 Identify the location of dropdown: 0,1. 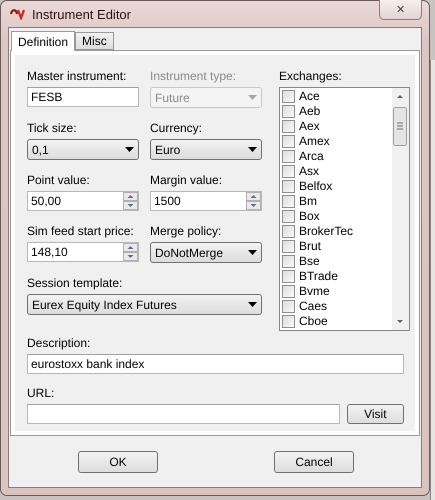
(83, 149).